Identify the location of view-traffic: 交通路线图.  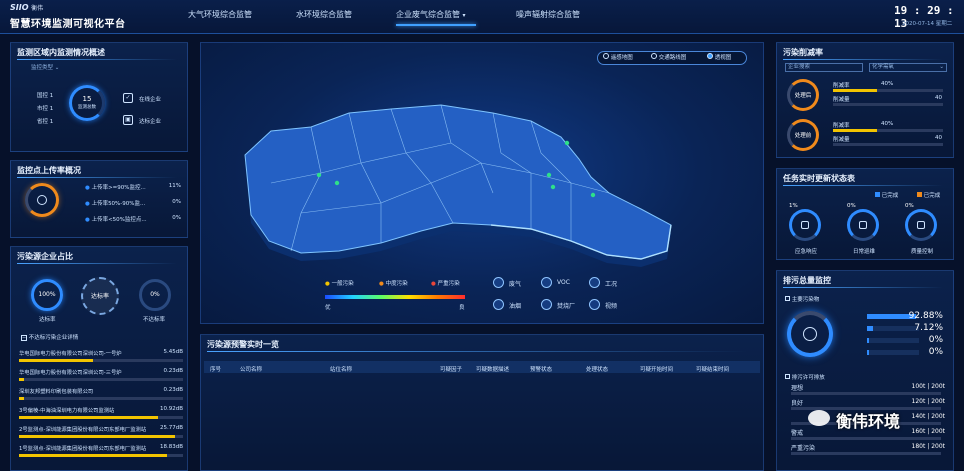
(668, 57).